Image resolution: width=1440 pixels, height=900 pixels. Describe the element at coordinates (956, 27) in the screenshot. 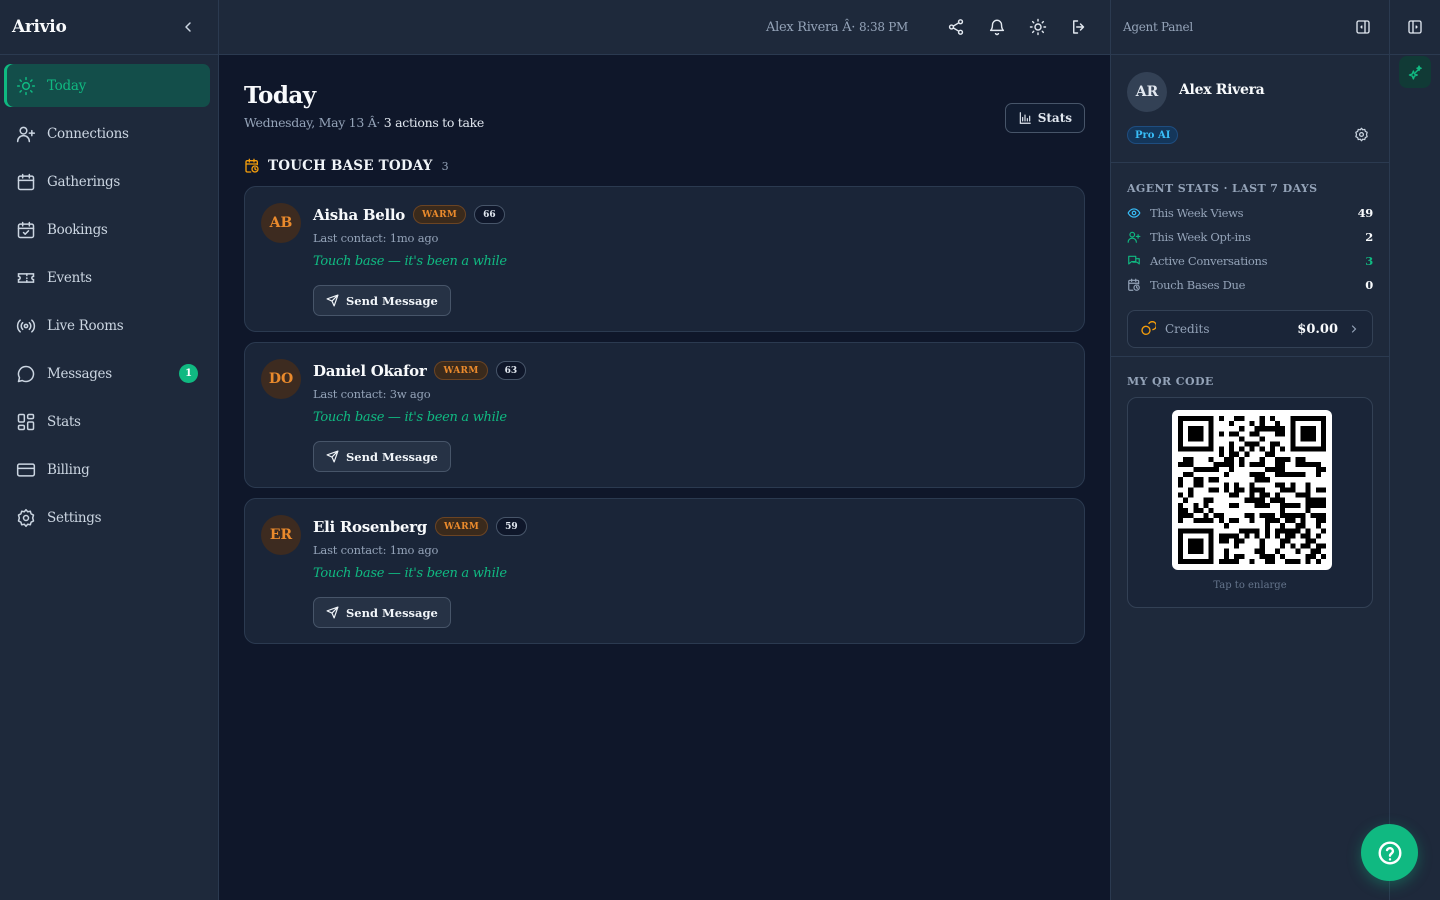

I see `share-icon` at that location.